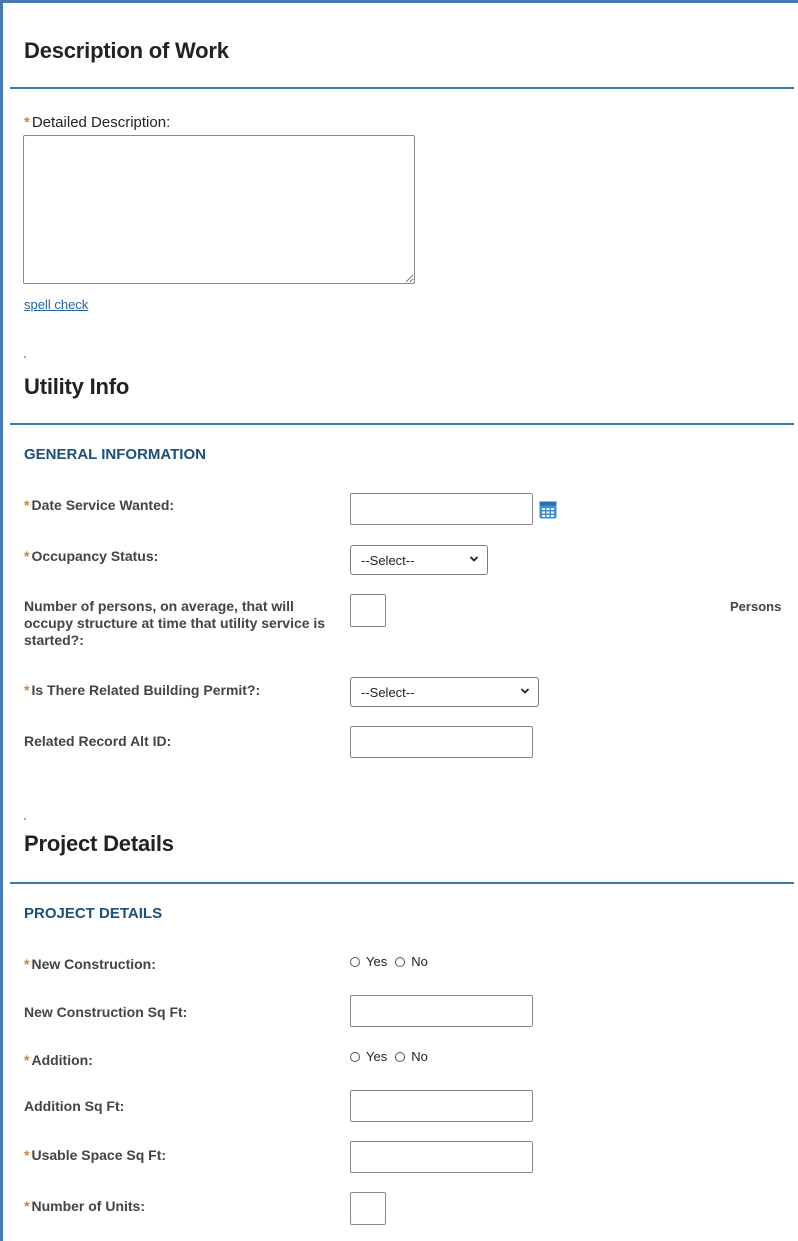  I want to click on number-of-units-label: * Number of Units:, so click(85, 1206).